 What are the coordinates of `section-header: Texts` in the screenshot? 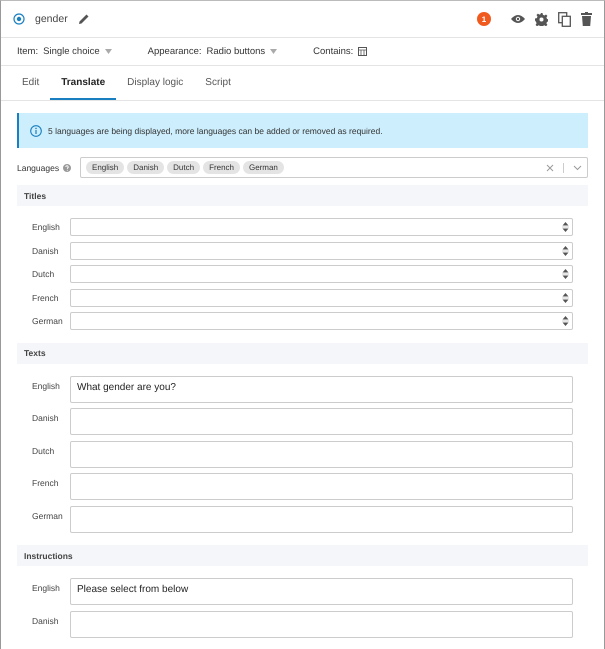 It's located at (302, 353).